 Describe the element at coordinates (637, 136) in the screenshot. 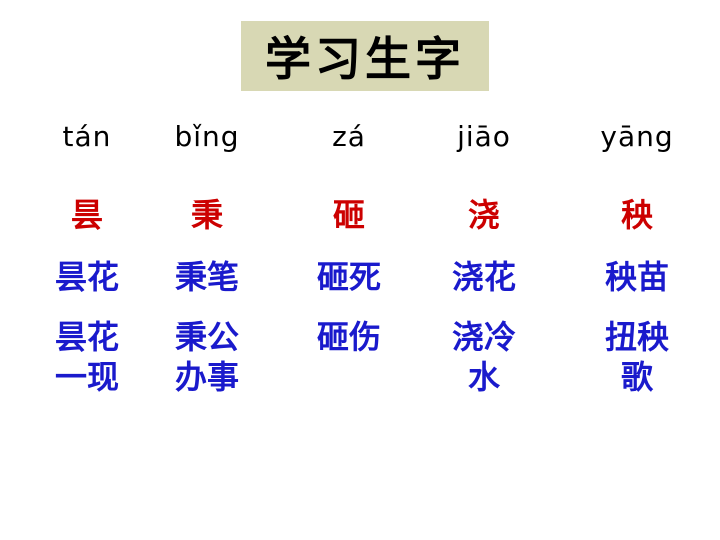

I see `pinyin-label: yāng` at that location.